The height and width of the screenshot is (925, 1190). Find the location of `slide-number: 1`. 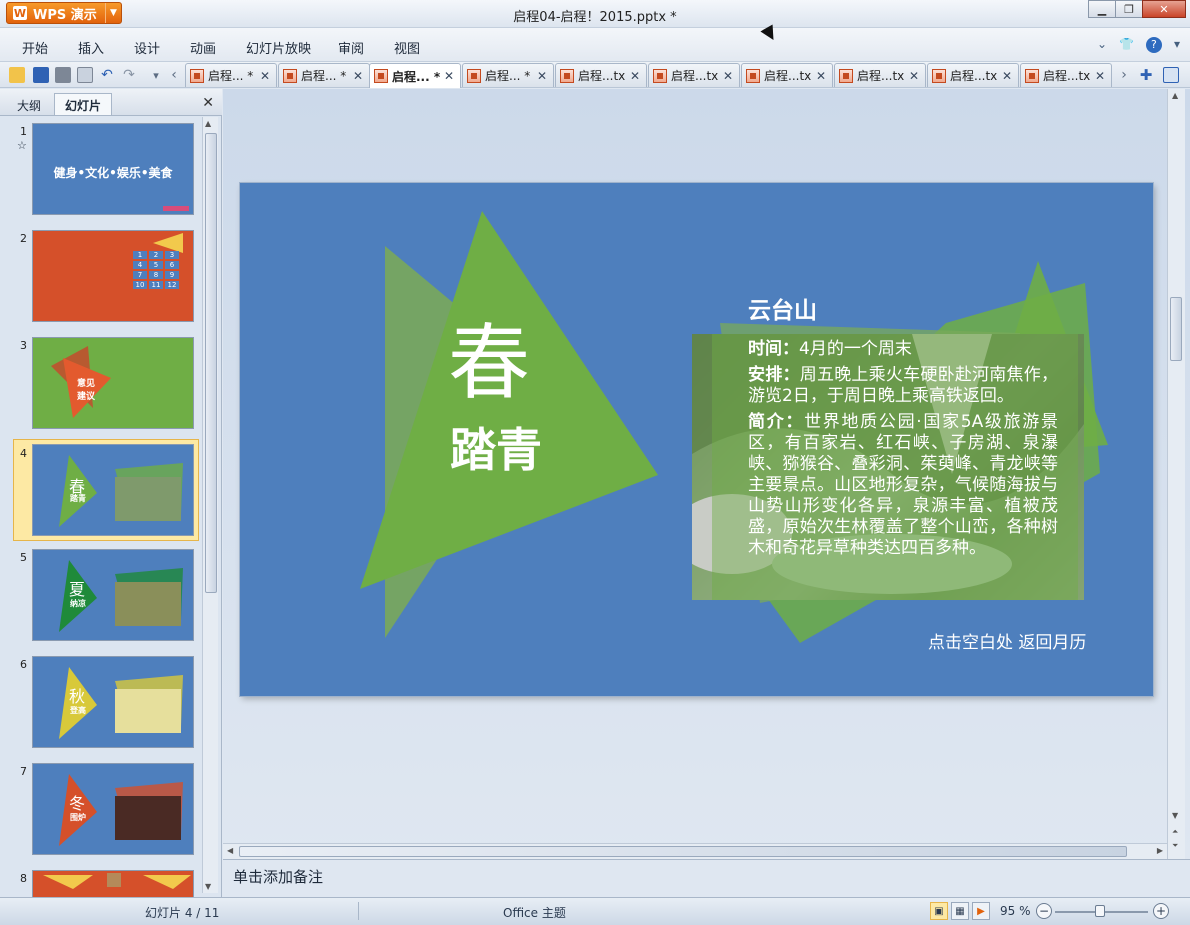

slide-number: 1 is located at coordinates (23, 131).